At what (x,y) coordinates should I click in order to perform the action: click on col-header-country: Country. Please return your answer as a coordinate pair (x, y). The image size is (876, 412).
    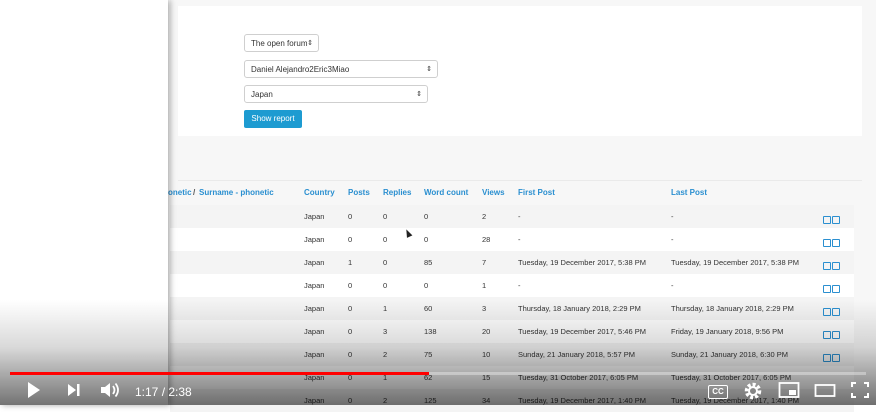
    Looking at the image, I should click on (319, 192).